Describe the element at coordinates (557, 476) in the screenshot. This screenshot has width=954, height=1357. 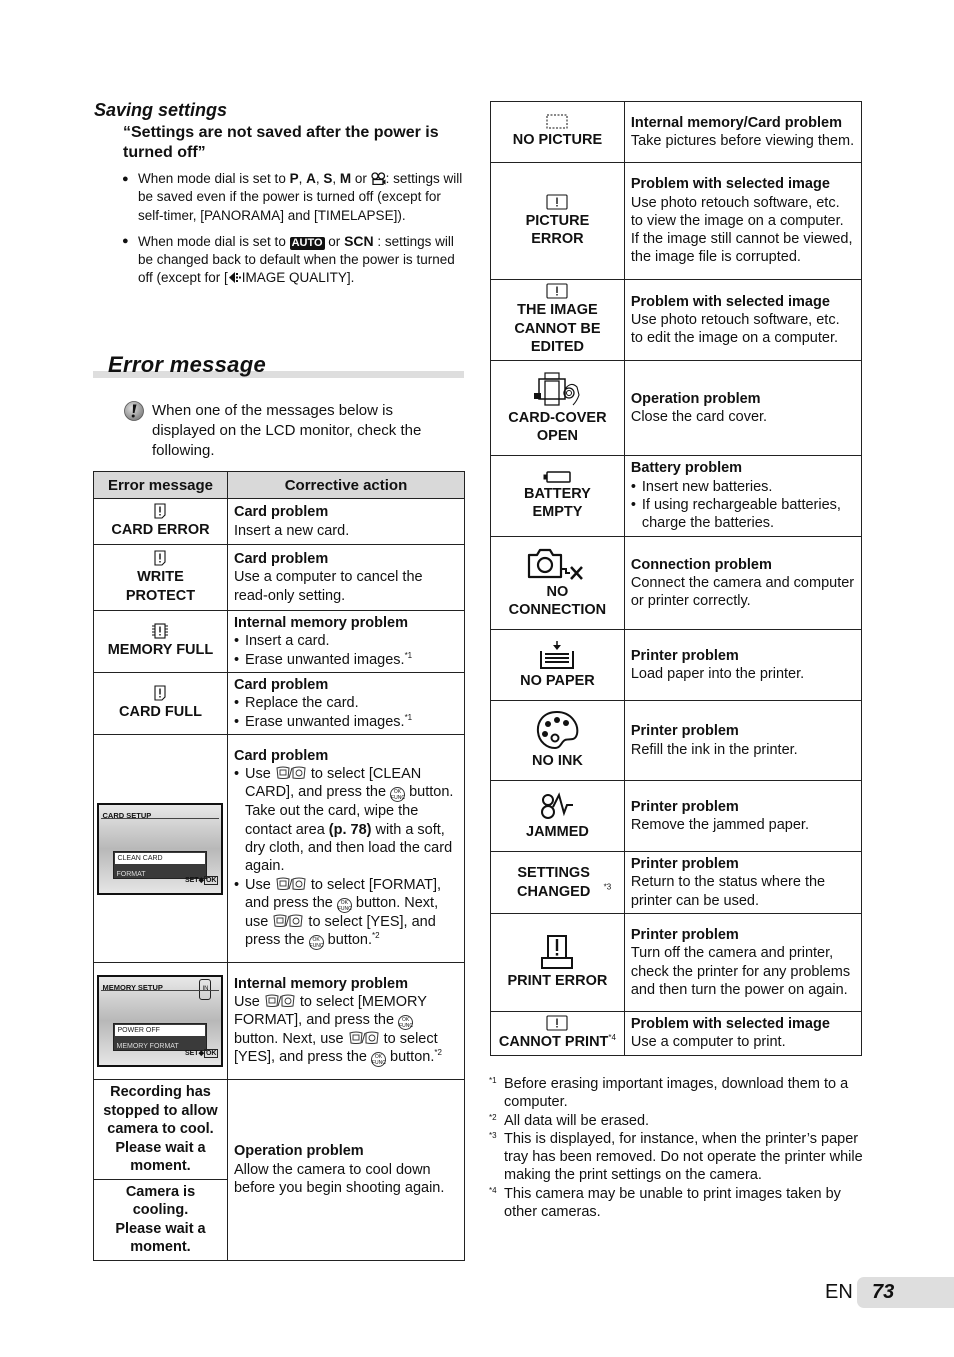
I see `battery-empty-icon` at that location.